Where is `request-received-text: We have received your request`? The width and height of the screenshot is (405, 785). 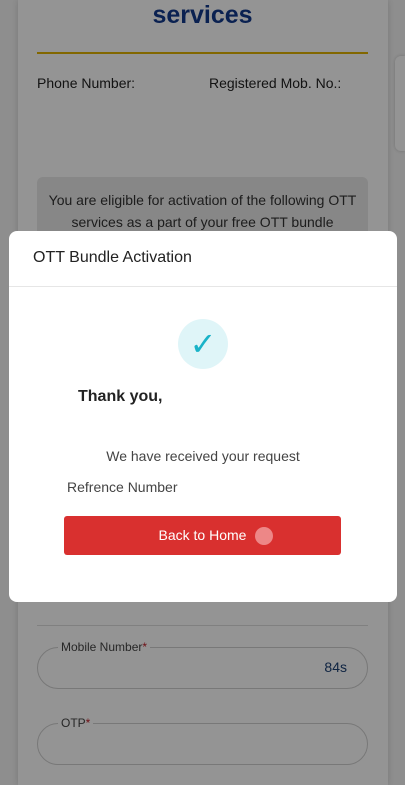 request-received-text: We have received your request is located at coordinates (203, 456).